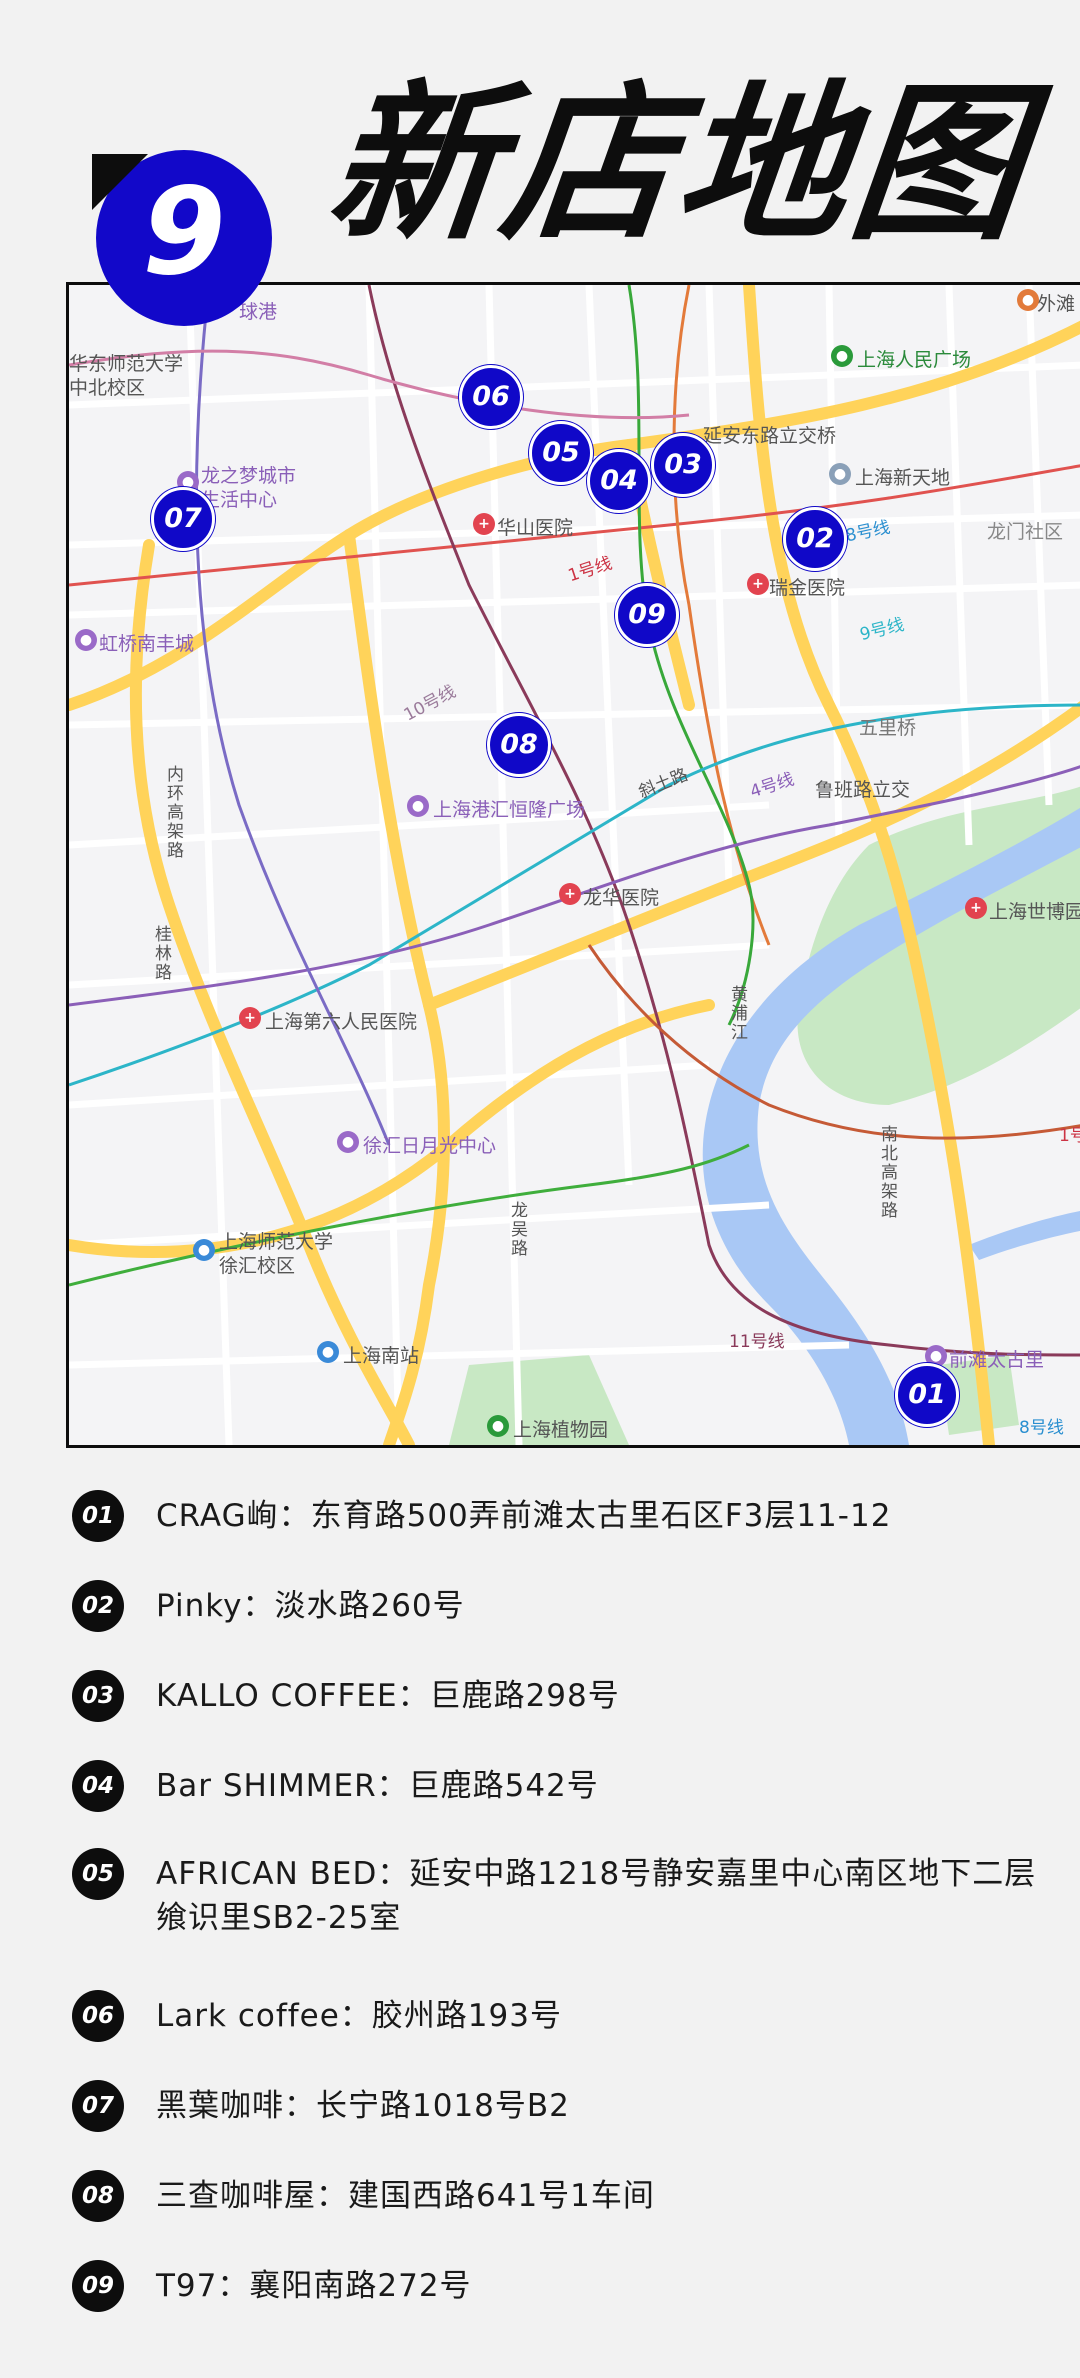 The height and width of the screenshot is (2378, 1080). Describe the element at coordinates (1056, 304) in the screenshot. I see `place-label: 外滩` at that location.